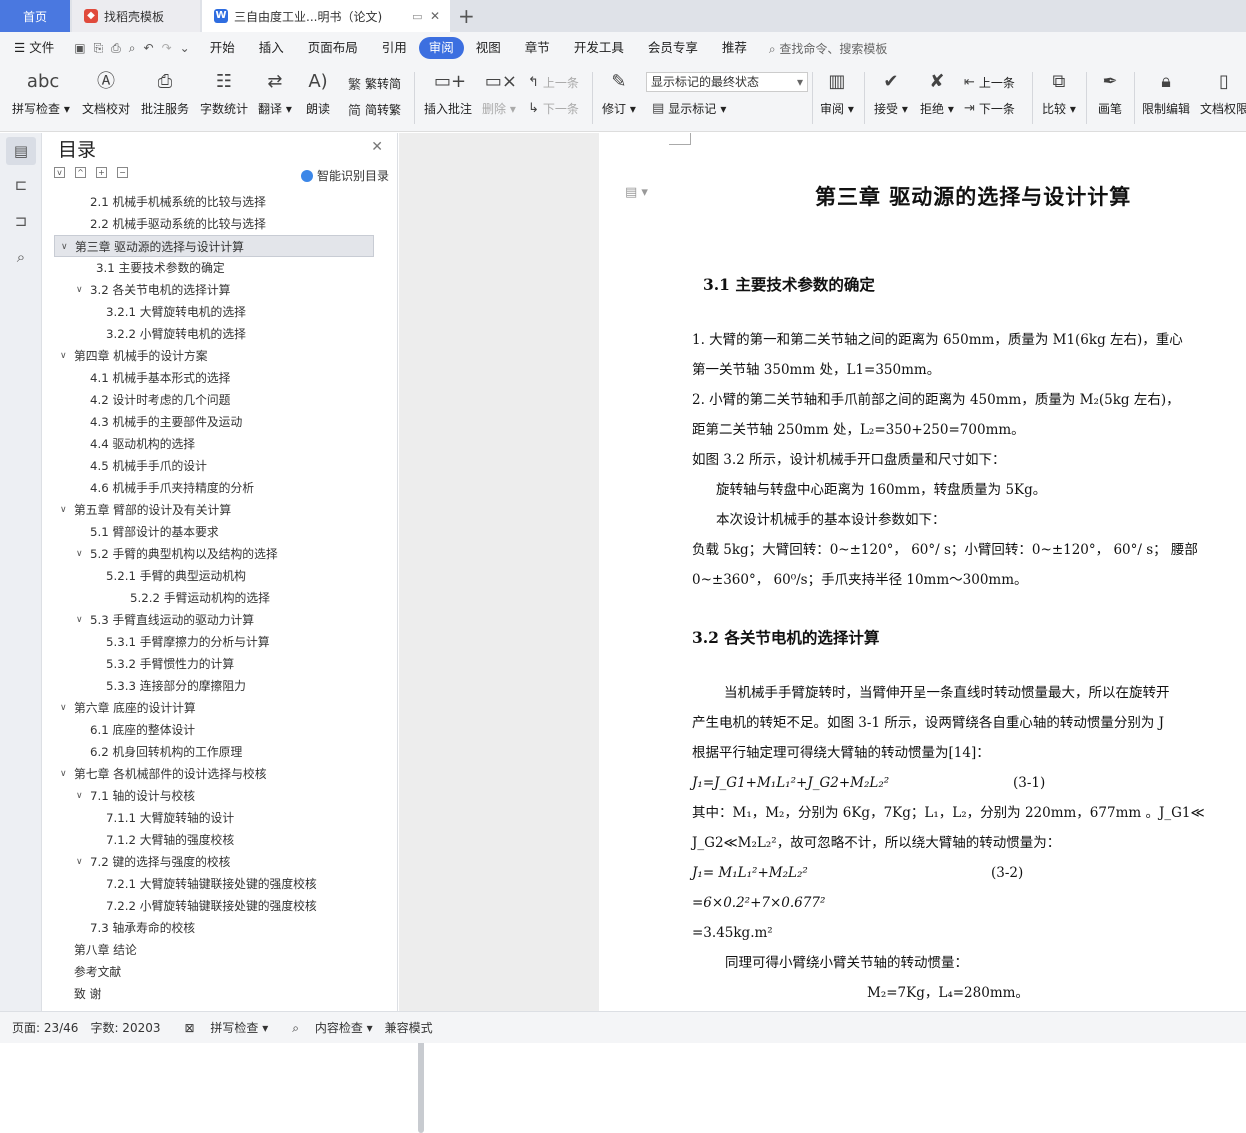  I want to click on delete-comment-button: ▭× 删除 ▾, so click(499, 92).